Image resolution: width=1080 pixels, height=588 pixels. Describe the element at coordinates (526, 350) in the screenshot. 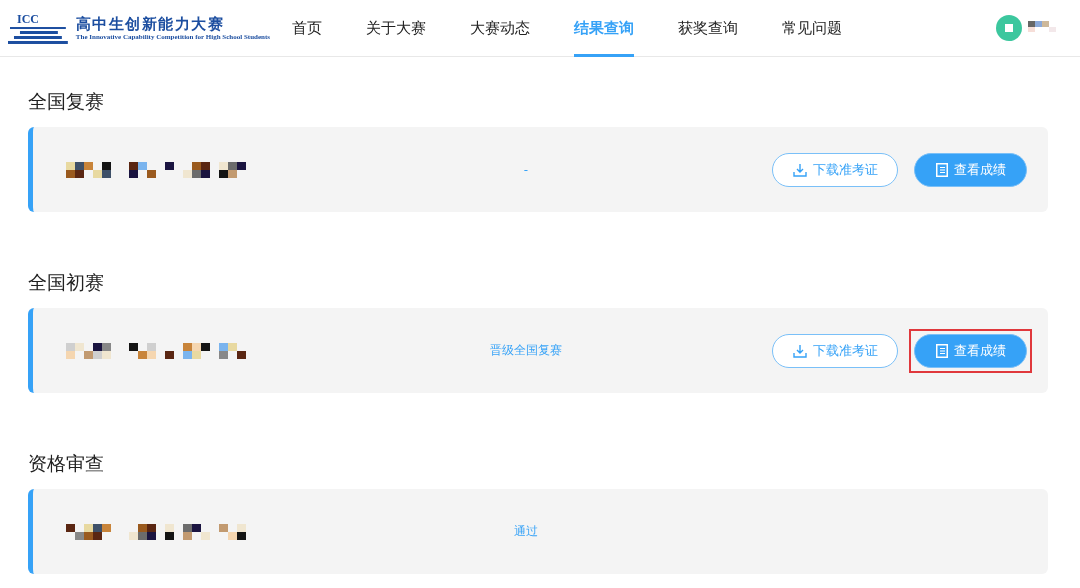

I see `status-text: 晋级全国复赛` at that location.